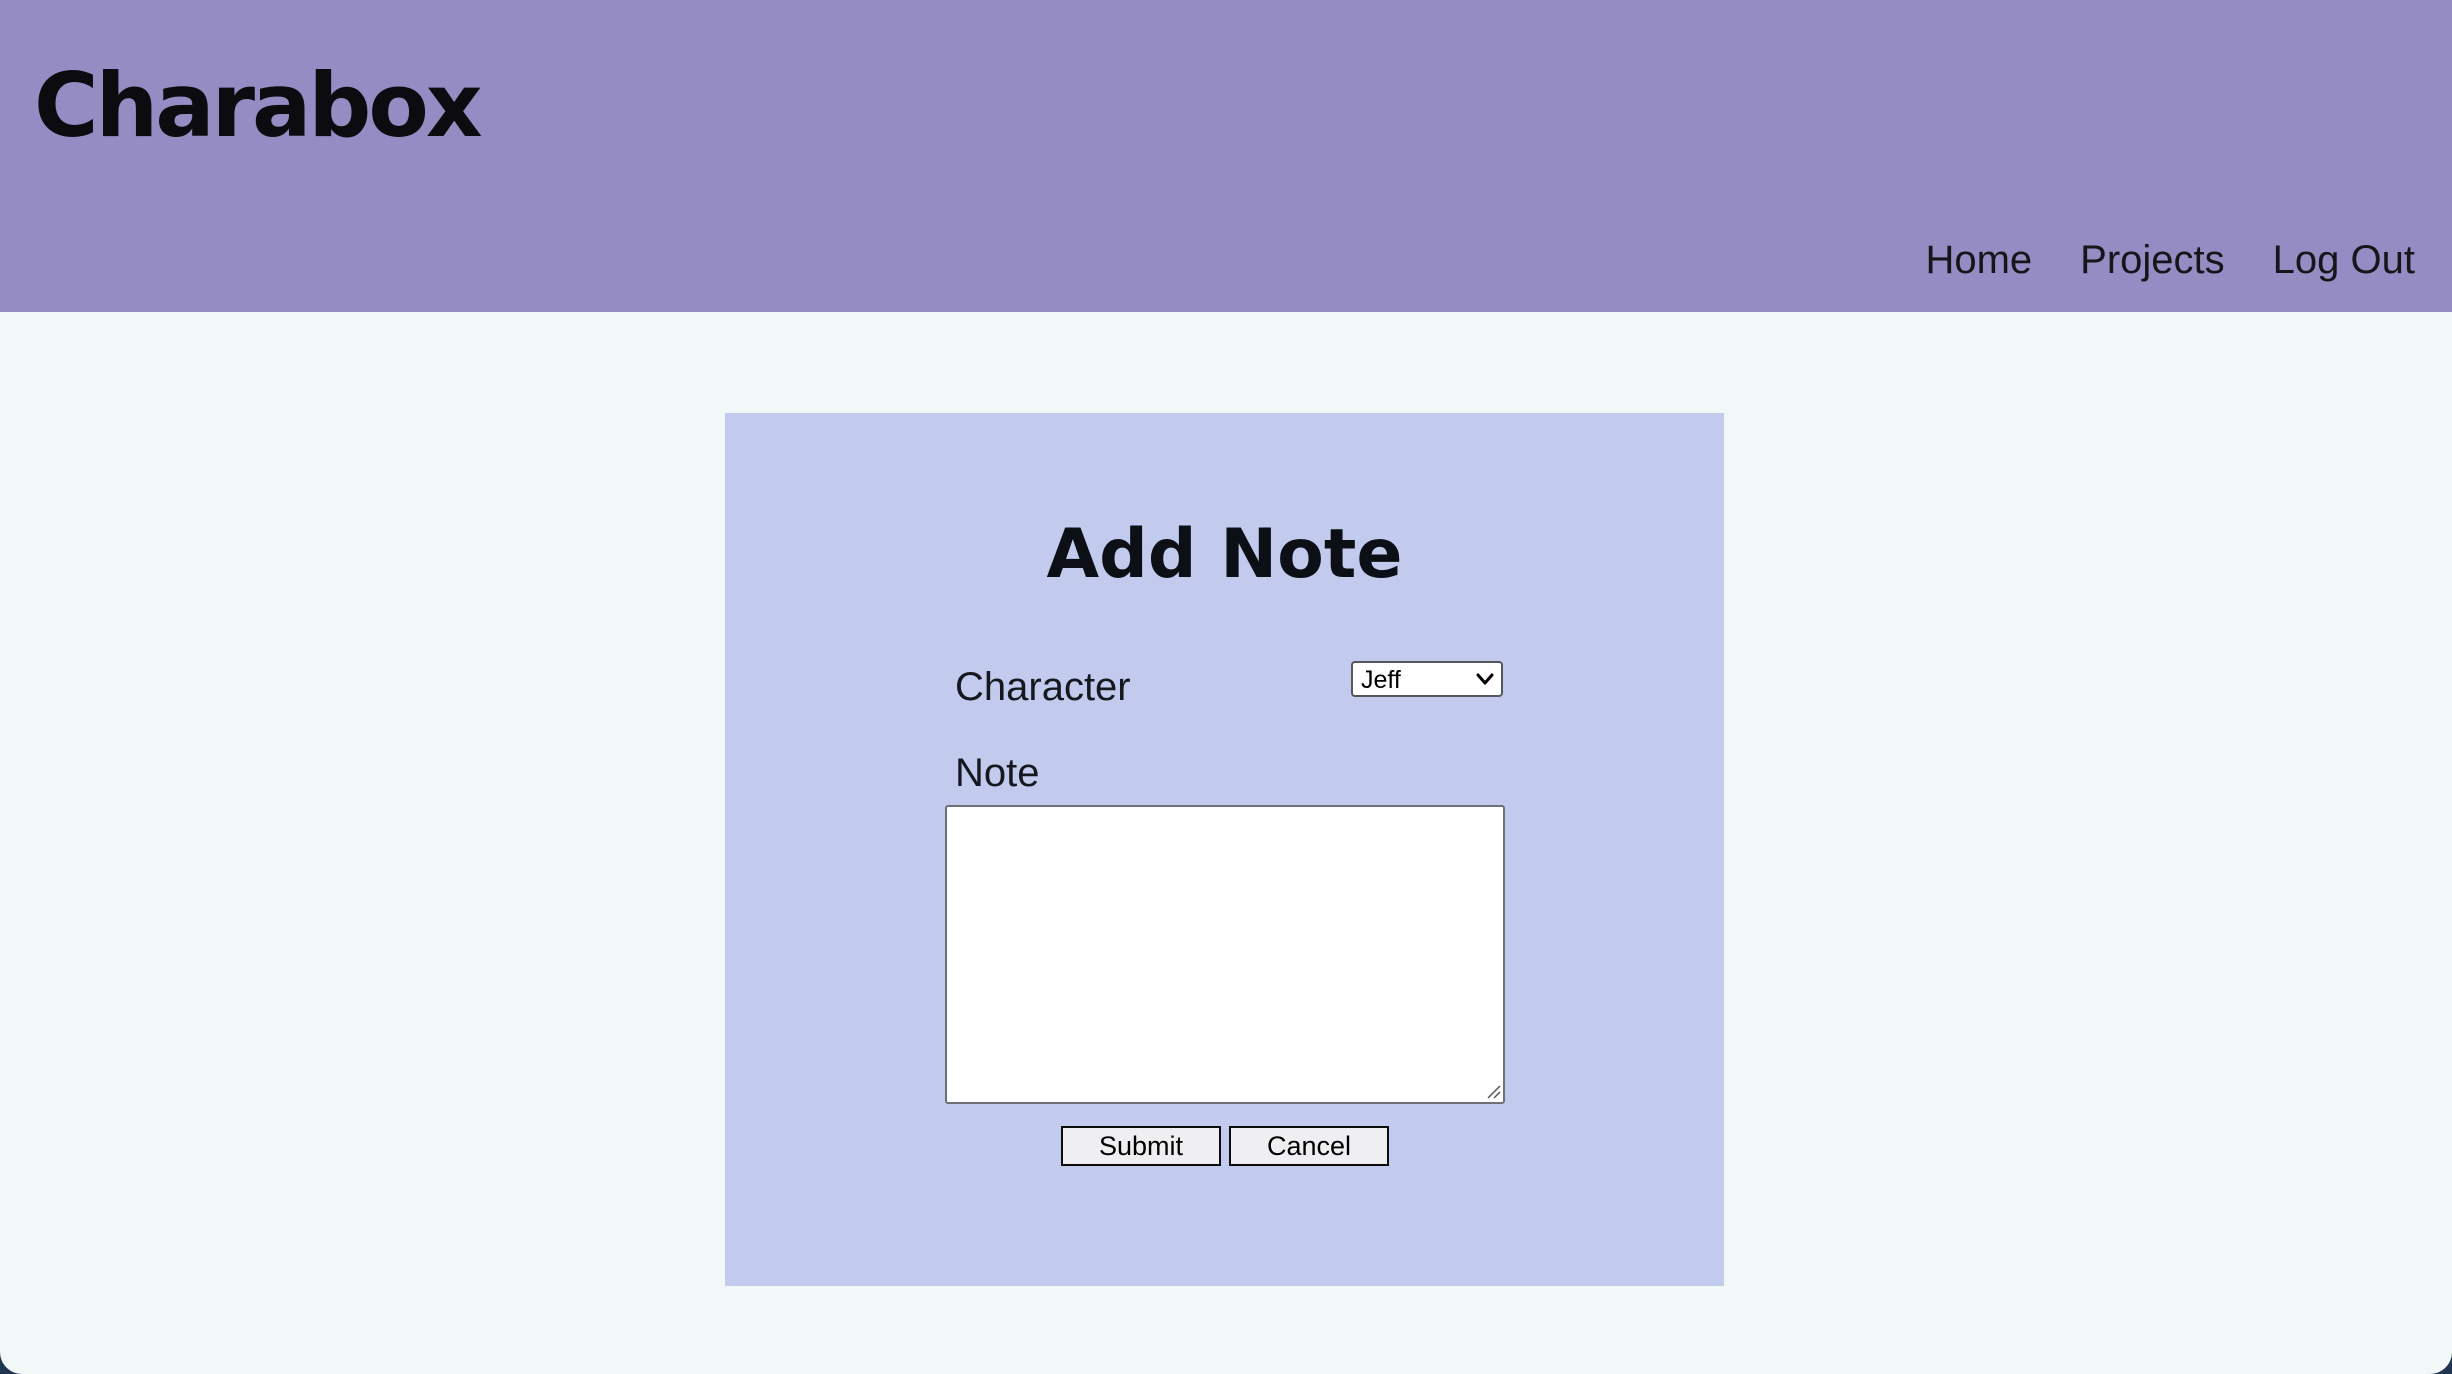  What do you see at coordinates (1381, 680) in the screenshot?
I see `character-select-value: Jeff` at bounding box center [1381, 680].